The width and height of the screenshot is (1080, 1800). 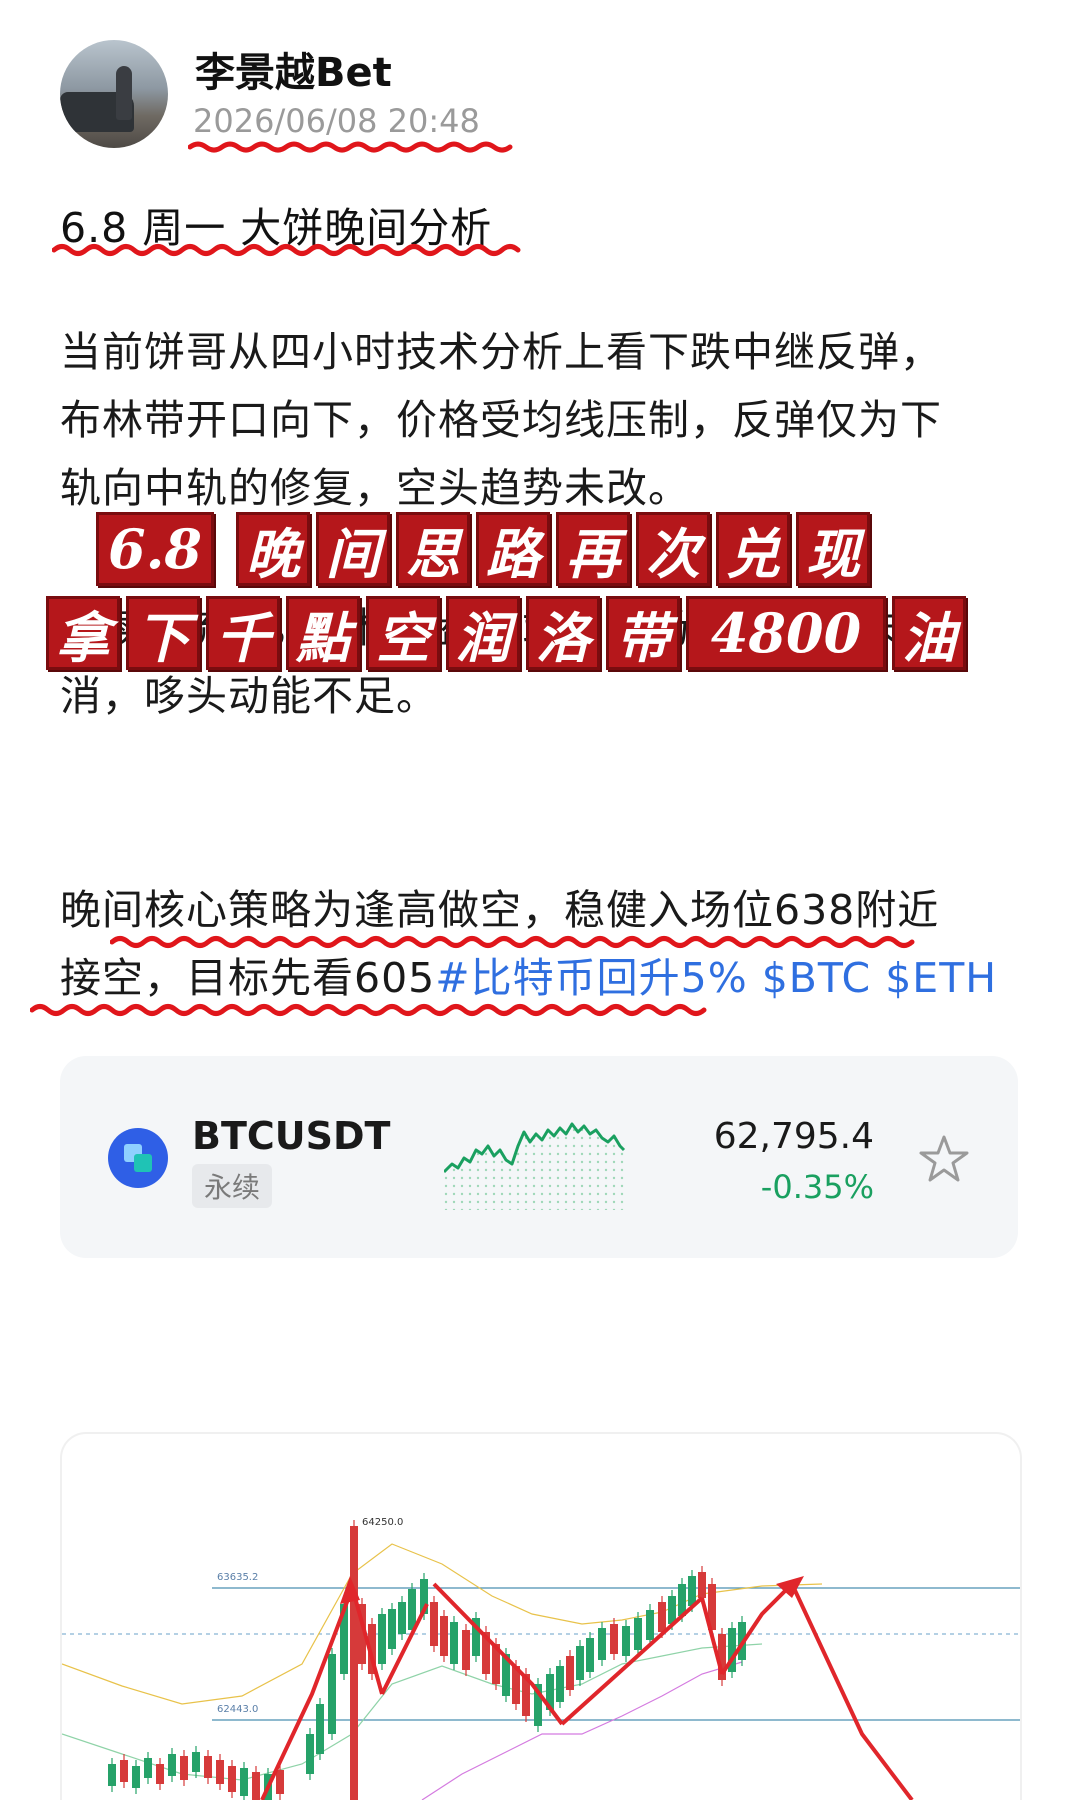 What do you see at coordinates (273, 549) in the screenshot?
I see `stamp-char: 晚` at bounding box center [273, 549].